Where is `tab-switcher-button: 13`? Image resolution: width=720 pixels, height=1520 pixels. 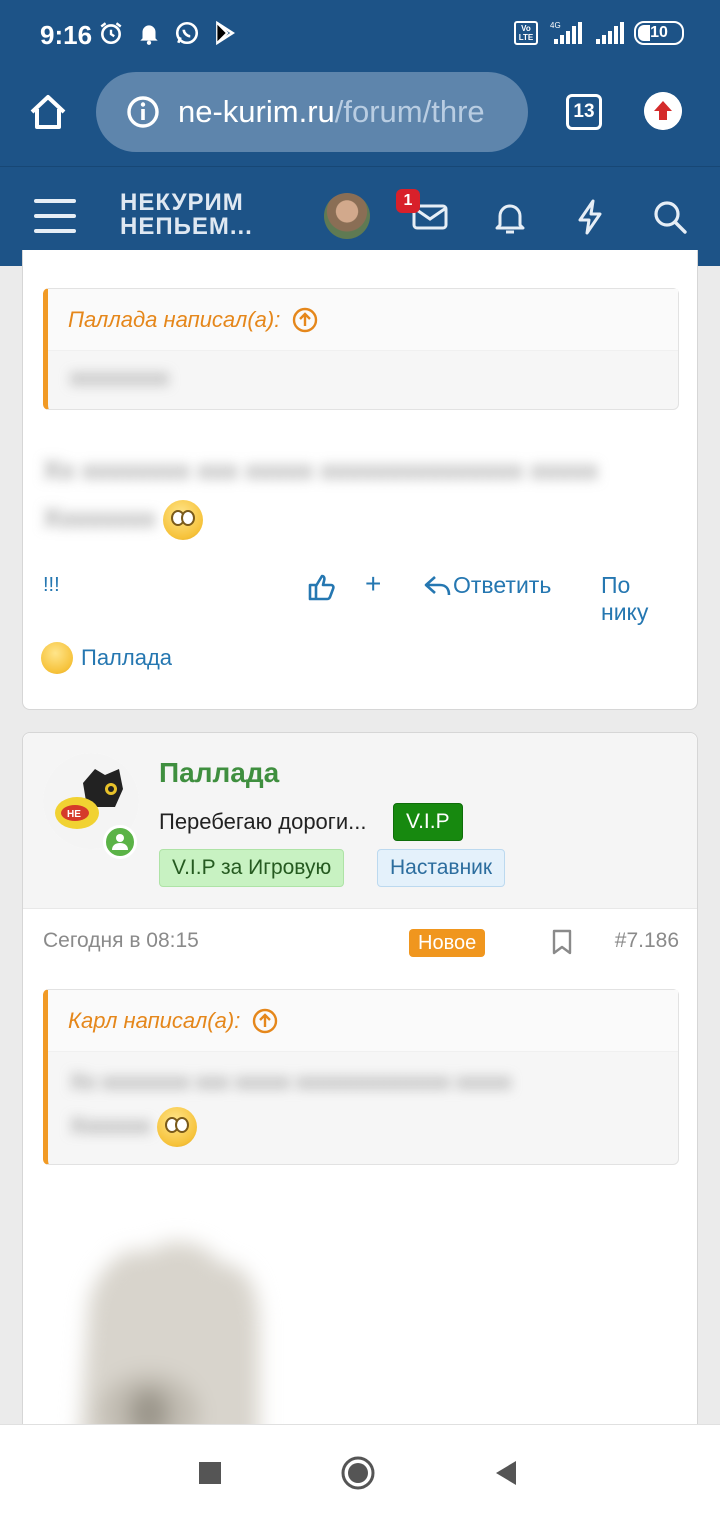 tab-switcher-button: 13 is located at coordinates (584, 112).